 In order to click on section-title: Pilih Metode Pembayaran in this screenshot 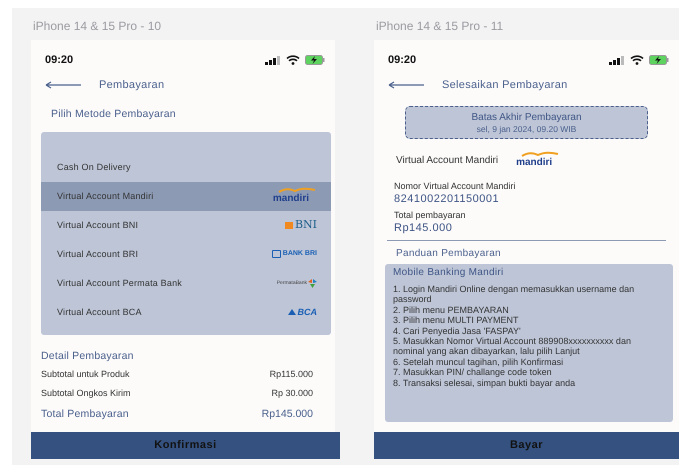, I will do `click(113, 114)`.